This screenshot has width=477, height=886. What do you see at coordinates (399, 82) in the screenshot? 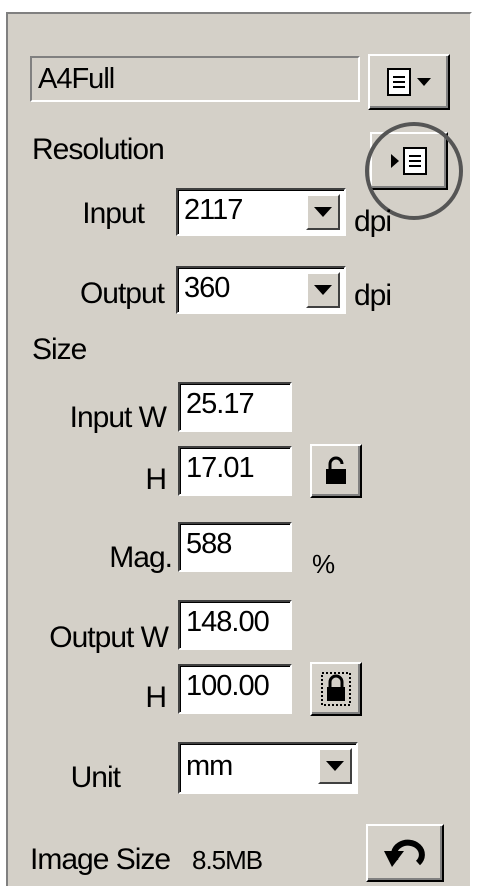
I see `document-list-icon` at bounding box center [399, 82].